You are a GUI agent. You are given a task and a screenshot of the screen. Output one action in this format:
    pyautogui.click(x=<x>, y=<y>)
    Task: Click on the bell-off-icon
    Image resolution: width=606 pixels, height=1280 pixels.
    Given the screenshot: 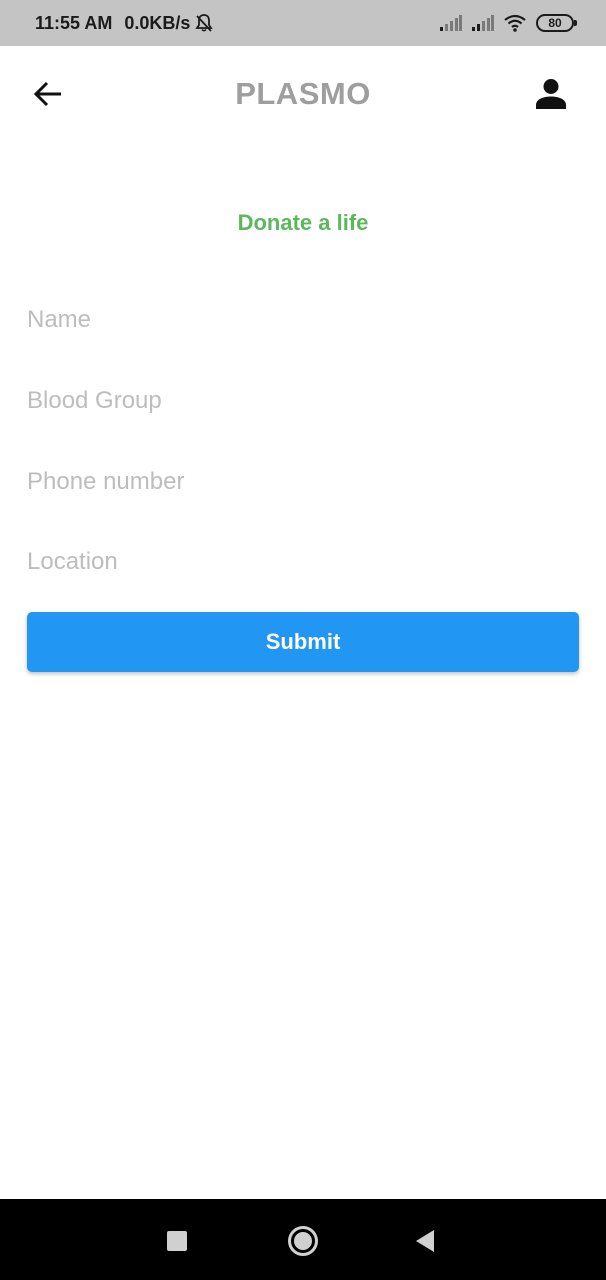 What is the action you would take?
    pyautogui.click(x=204, y=23)
    